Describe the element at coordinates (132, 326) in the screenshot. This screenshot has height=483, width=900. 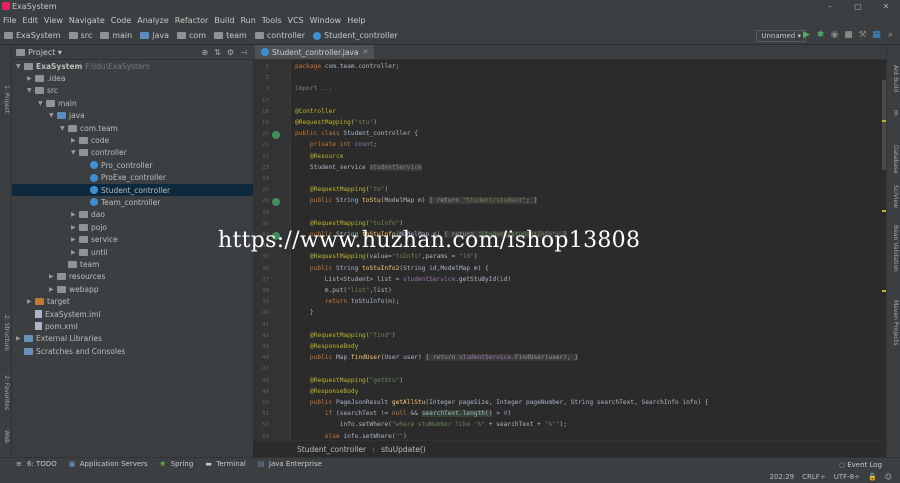
I see `tree-item: pom.xml` at that location.